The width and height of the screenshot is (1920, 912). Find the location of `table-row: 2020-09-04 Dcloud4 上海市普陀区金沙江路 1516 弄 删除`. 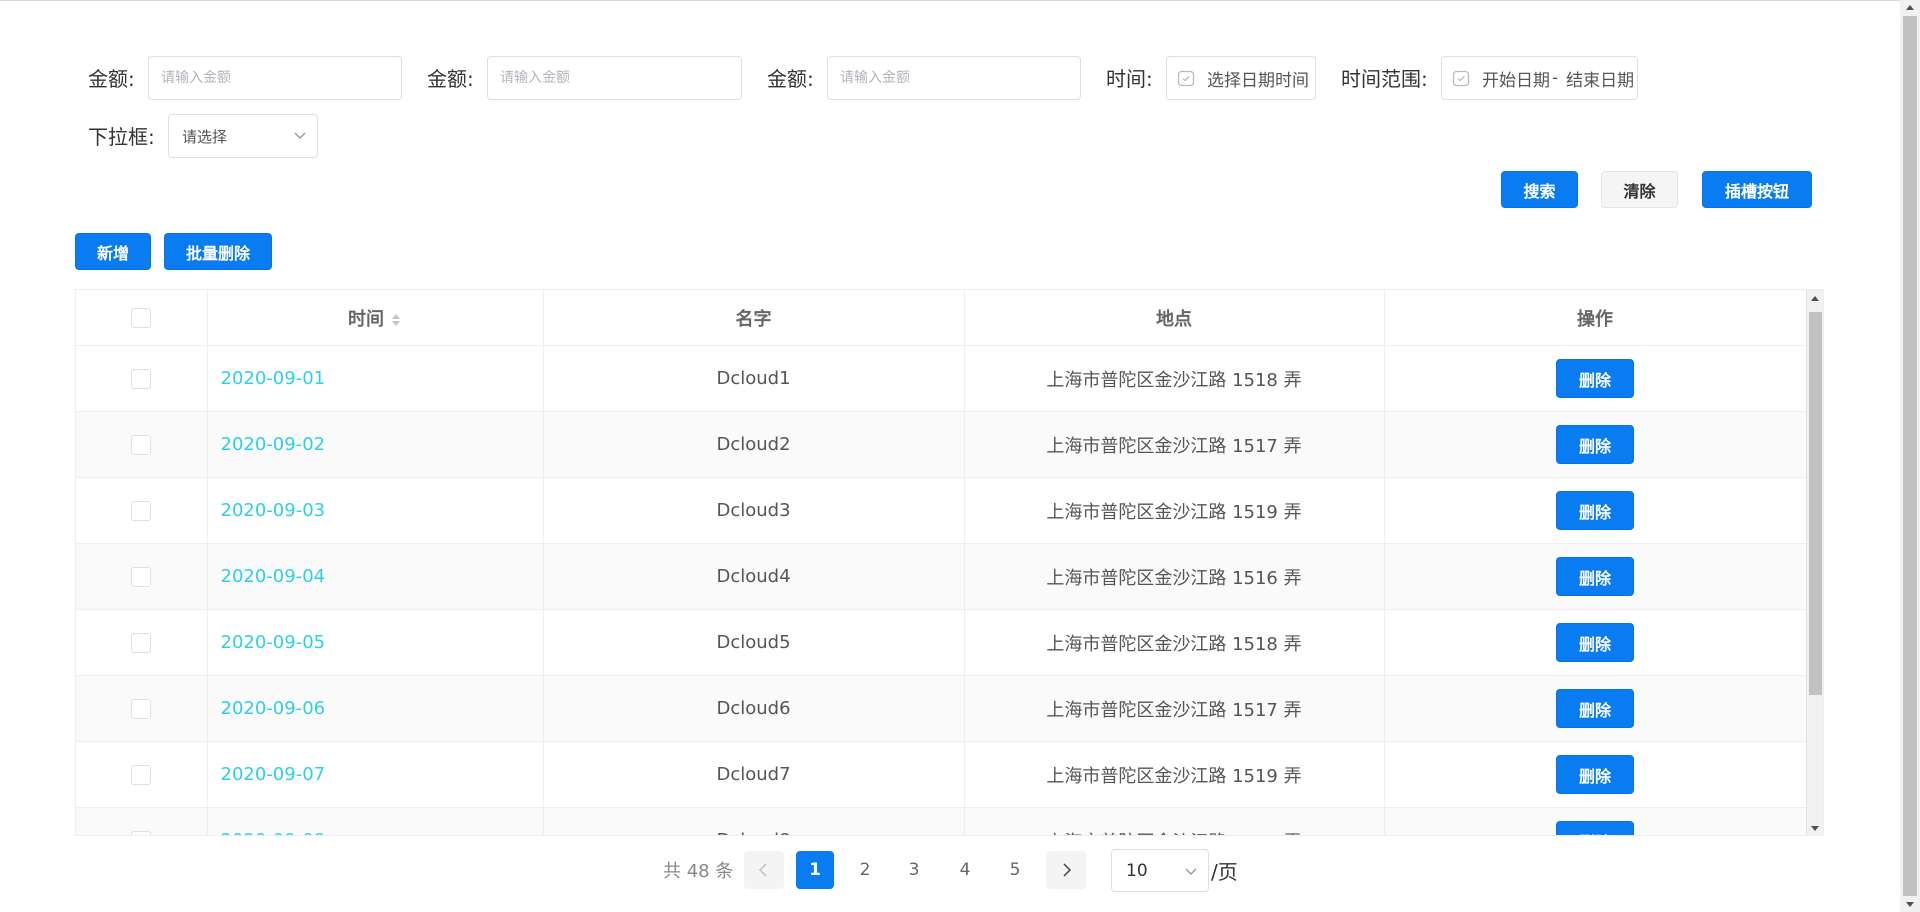

table-row: 2020-09-04 Dcloud4 上海市普陀区金沙江路 1516 弄 删除 is located at coordinates (941, 576).